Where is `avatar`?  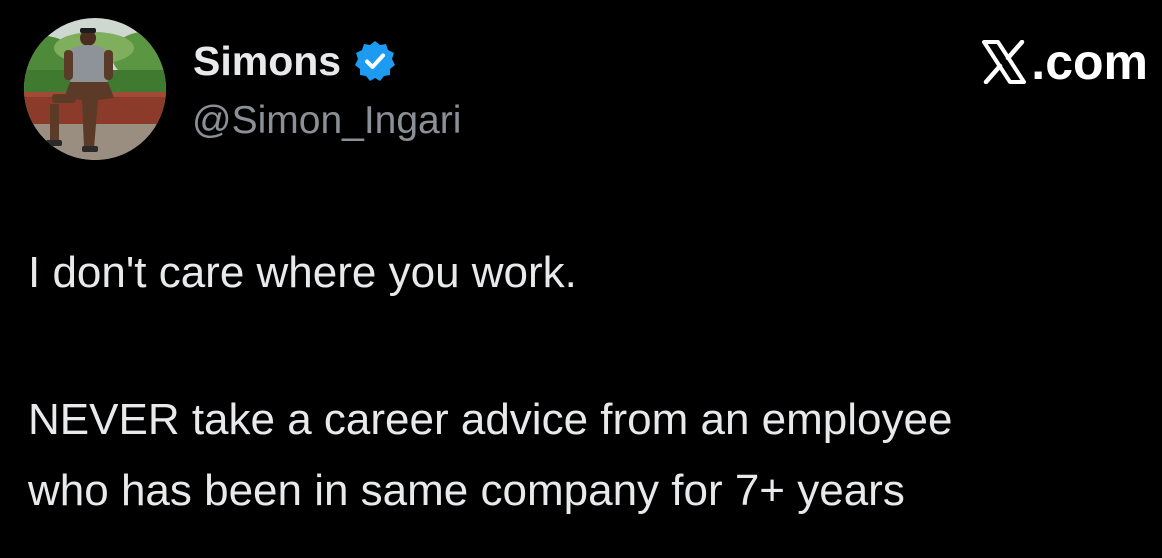 avatar is located at coordinates (95, 89).